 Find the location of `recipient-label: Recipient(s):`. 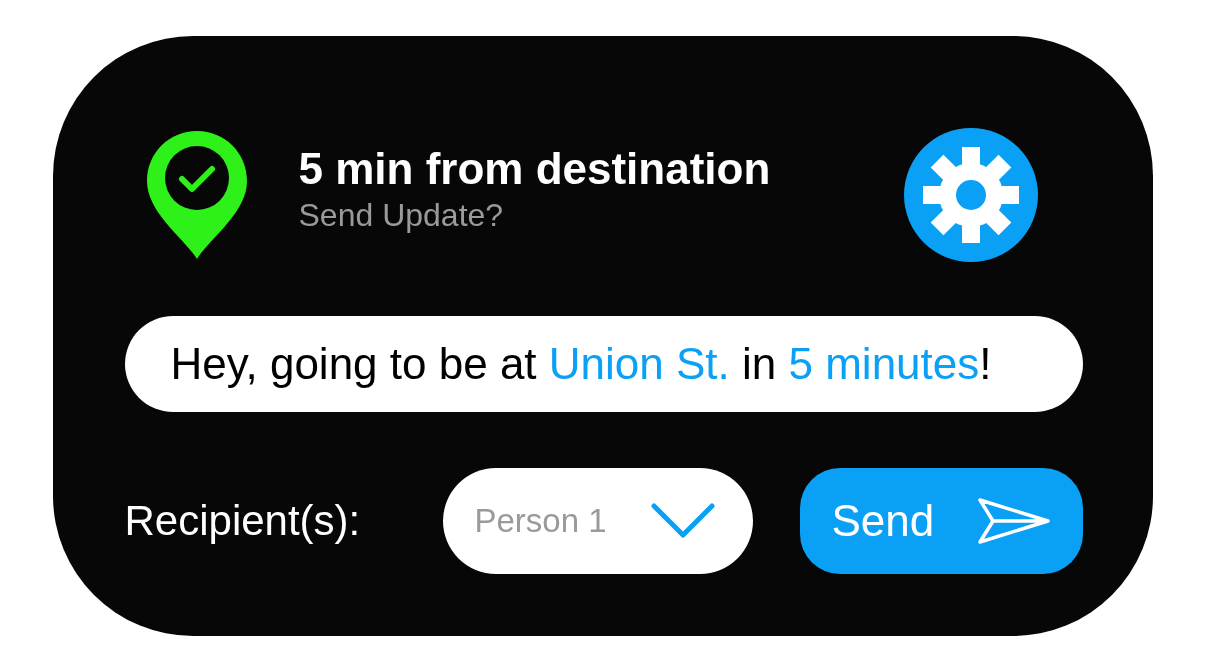

recipient-label: Recipient(s): is located at coordinates (243, 521).